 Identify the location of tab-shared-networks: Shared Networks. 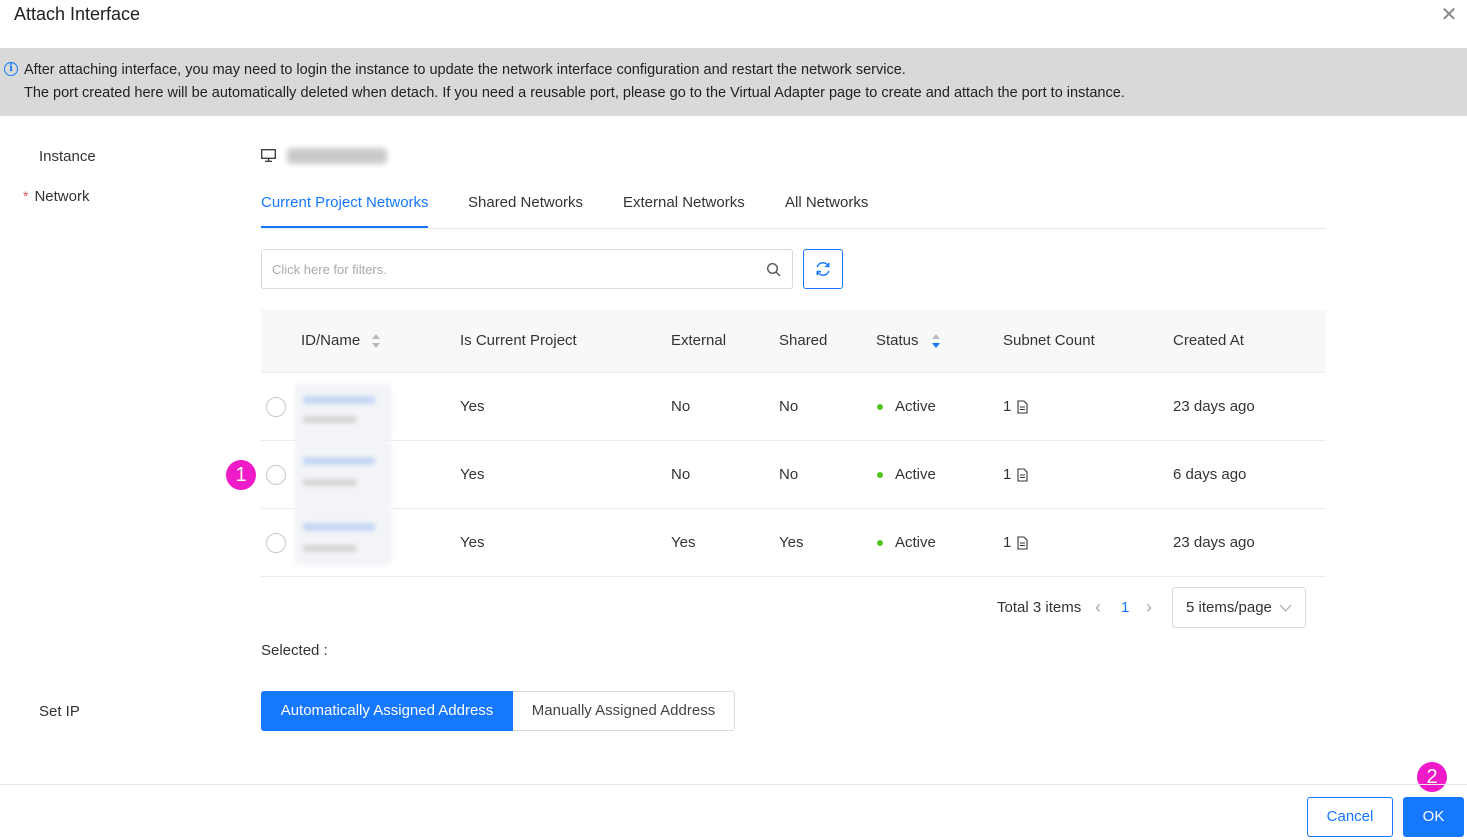
(525, 202).